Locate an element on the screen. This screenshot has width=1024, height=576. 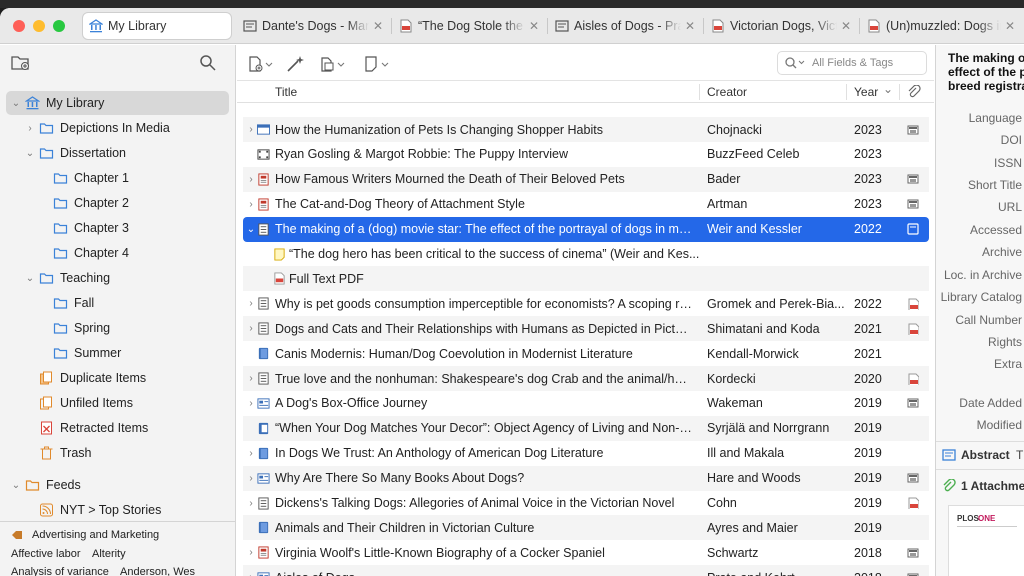
sidebar-item-teaching: ⌄ Teaching is located at coordinates (58, 278).